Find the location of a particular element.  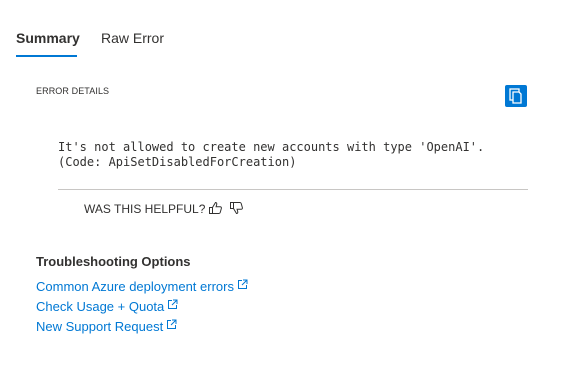

thumbs-up-button is located at coordinates (216, 208).